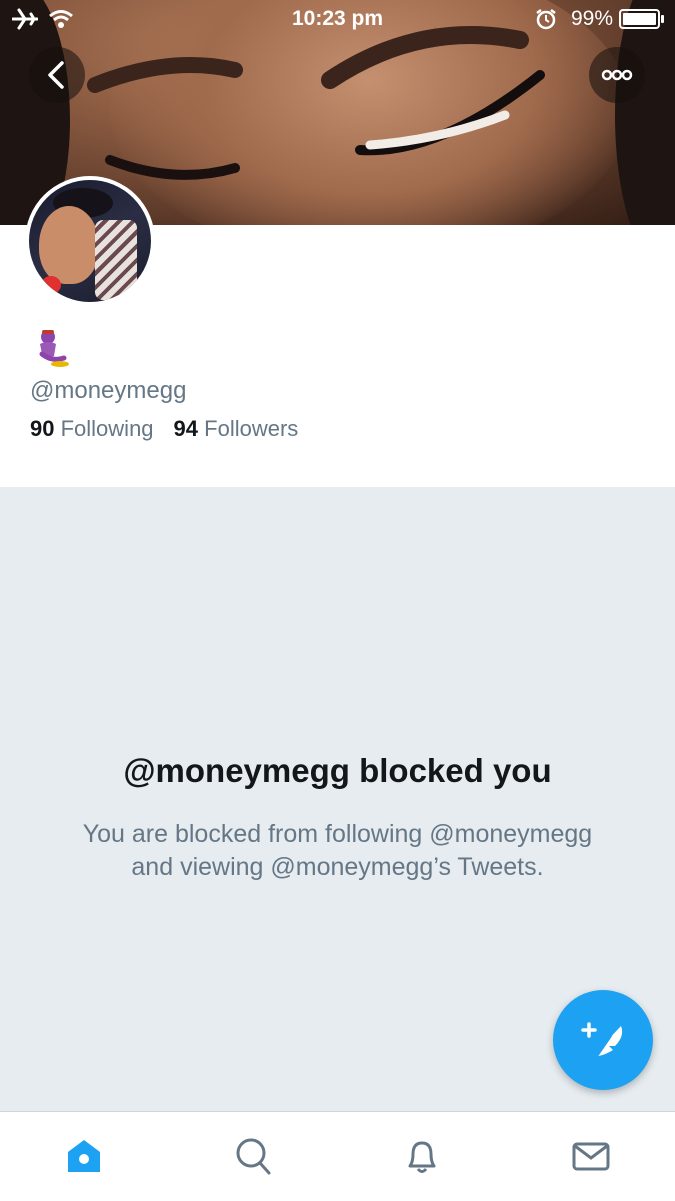  Describe the element at coordinates (591, 18) in the screenshot. I see `battery-percent: 99%` at that location.